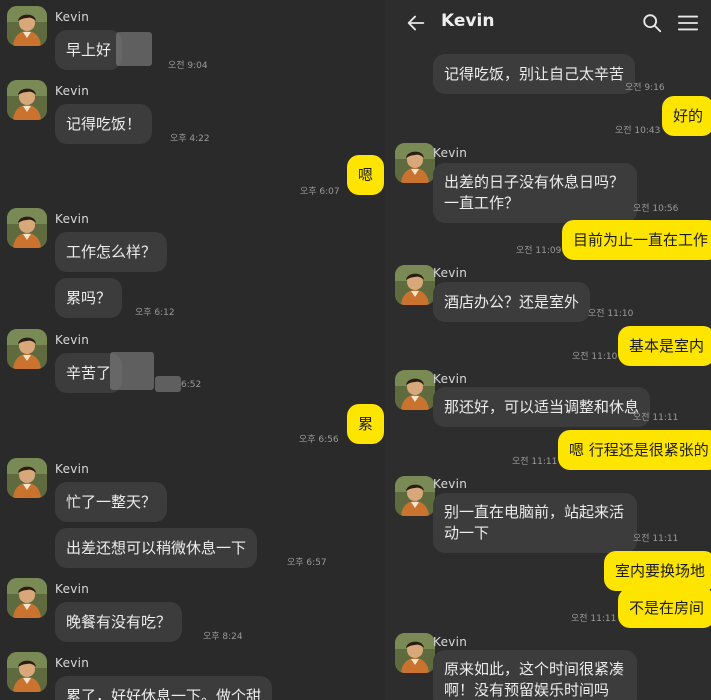  Describe the element at coordinates (188, 66) in the screenshot. I see `message-time: 오전 9:04` at that location.